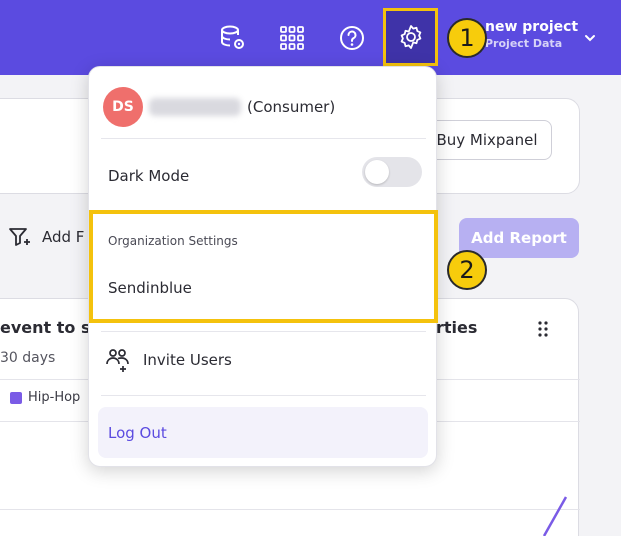 The image size is (621, 536). What do you see at coordinates (543, 331) in the screenshot?
I see `drag-handle-icon` at bounding box center [543, 331].